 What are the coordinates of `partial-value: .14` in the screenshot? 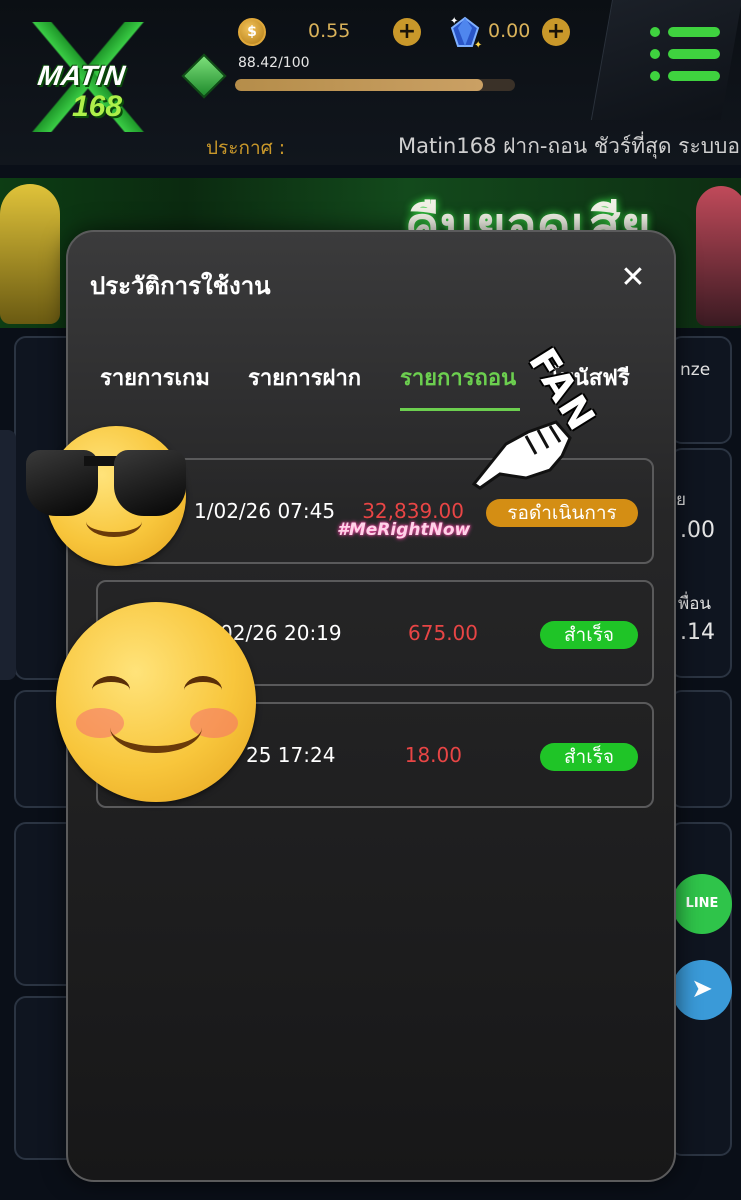 It's located at (697, 632).